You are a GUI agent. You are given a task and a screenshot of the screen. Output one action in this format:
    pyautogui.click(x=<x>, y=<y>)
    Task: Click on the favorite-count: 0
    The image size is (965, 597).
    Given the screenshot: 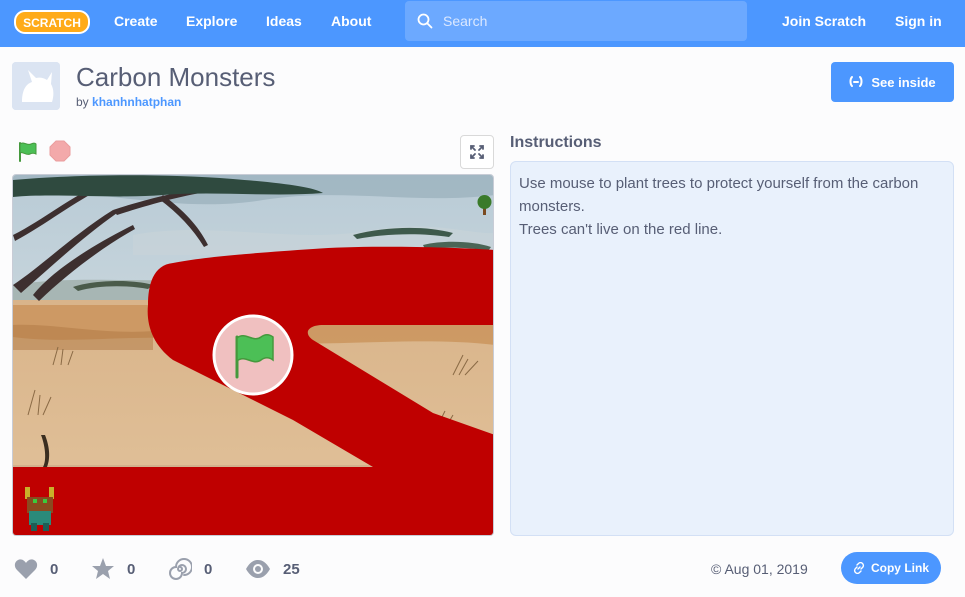 What is the action you would take?
    pyautogui.click(x=131, y=569)
    